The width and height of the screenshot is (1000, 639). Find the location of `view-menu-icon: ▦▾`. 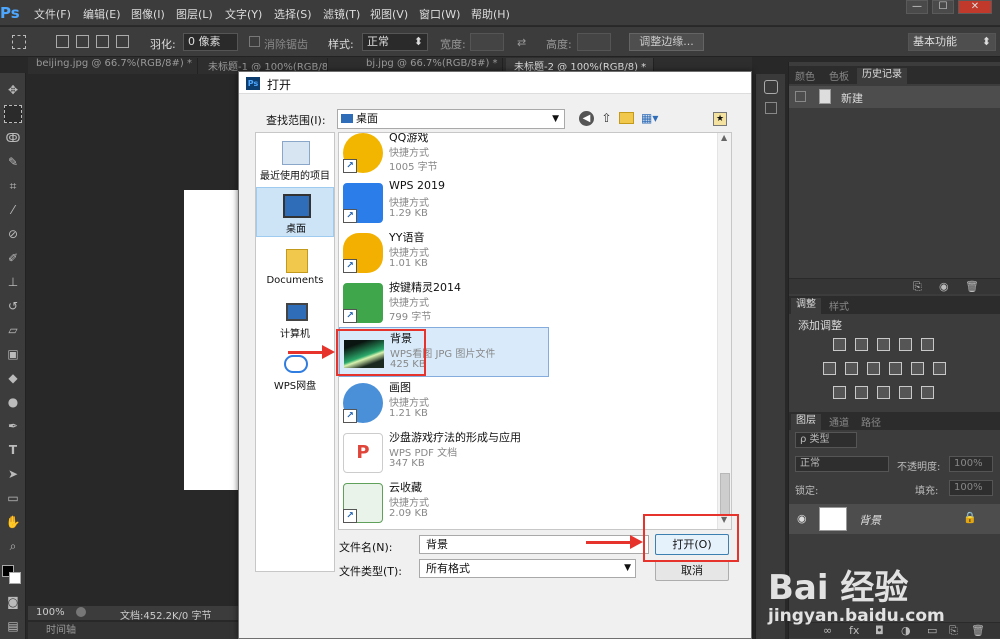

view-menu-icon: ▦▾ is located at coordinates (652, 118).